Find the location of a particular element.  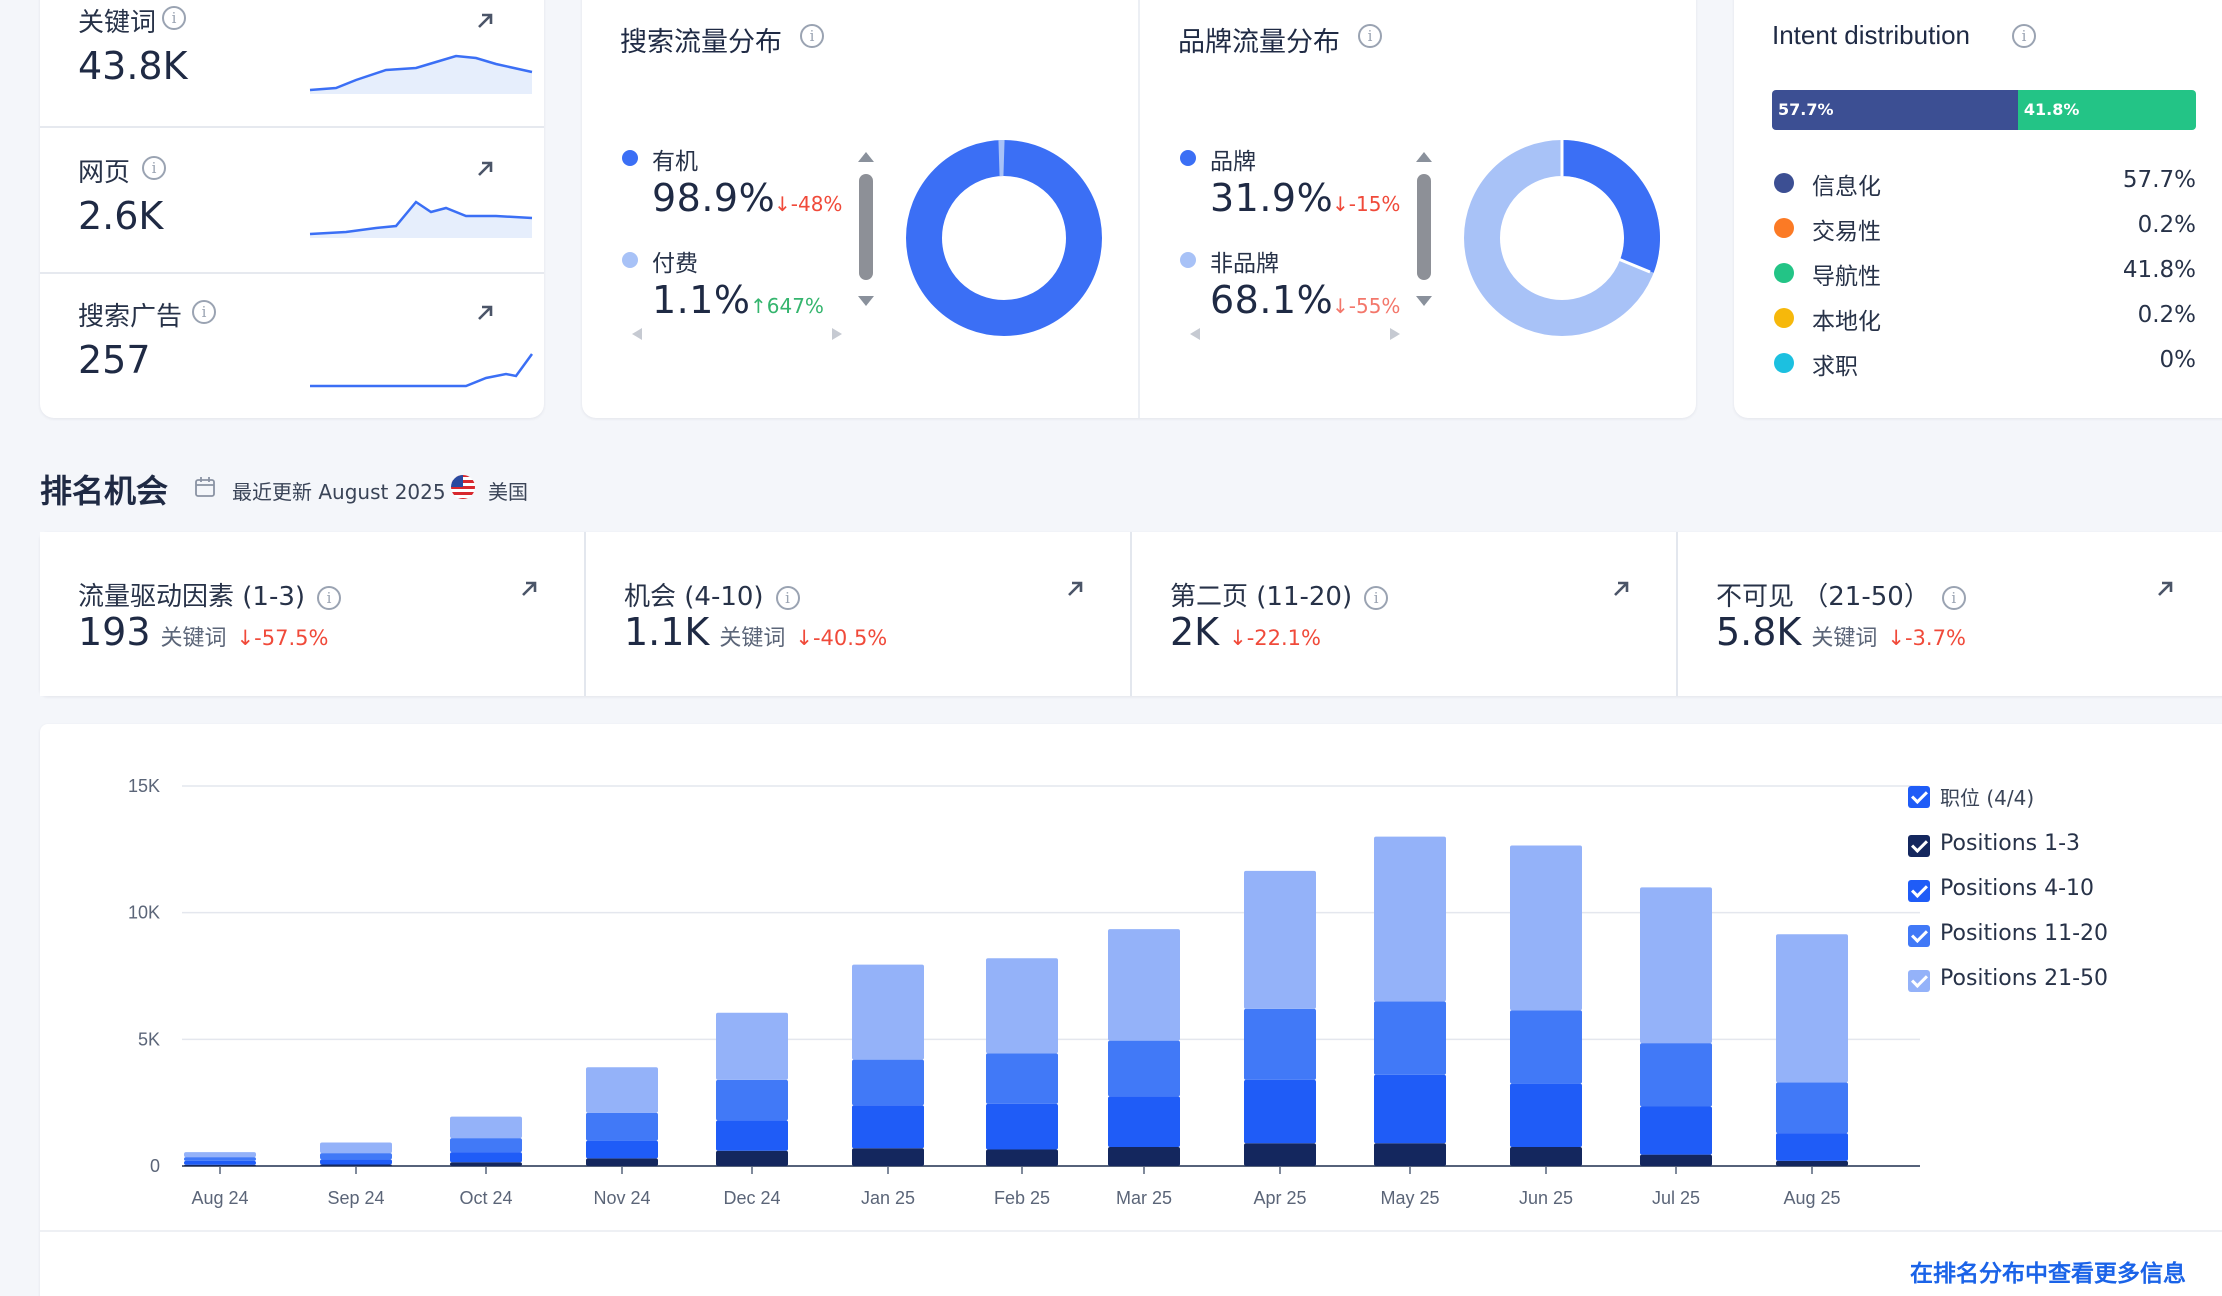

intent-row-local: 本地化 0.2% is located at coordinates (1983, 318).